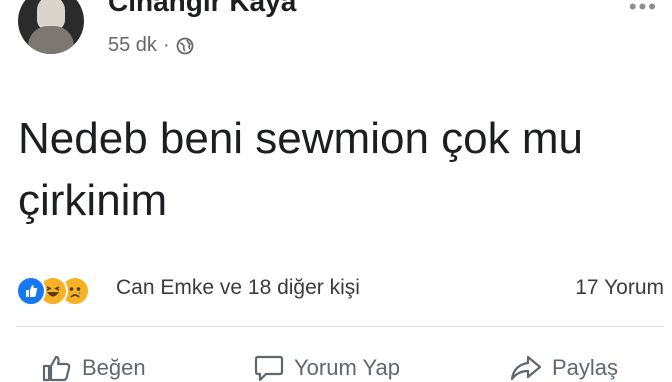  What do you see at coordinates (185, 46) in the screenshot?
I see `globe-icon` at bounding box center [185, 46].